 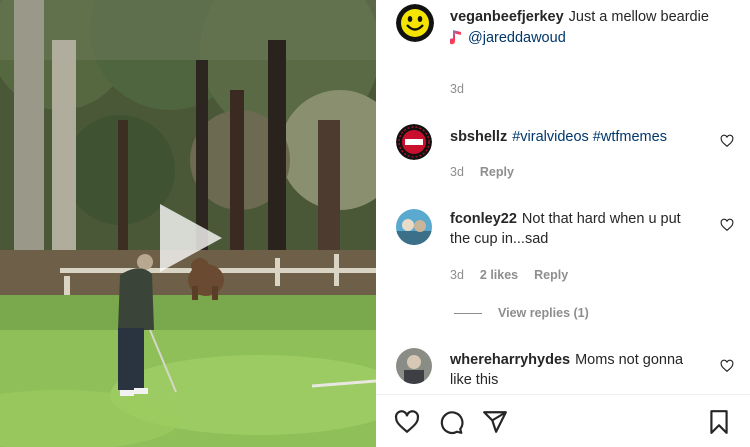 I want to click on comment-meta: 3d Reply, so click(x=482, y=172).